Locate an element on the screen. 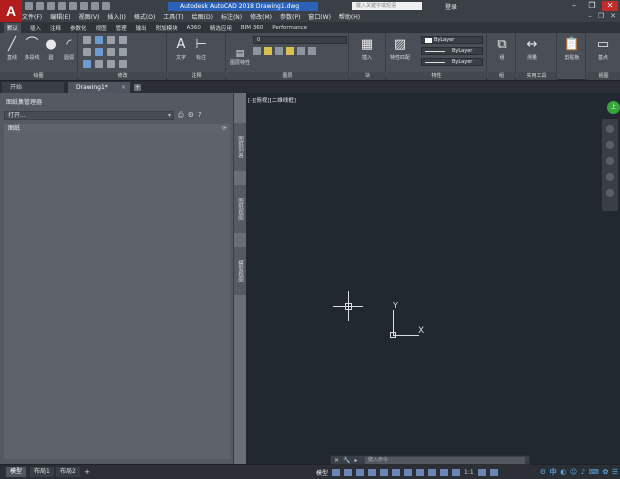  layers-panel-strip: 图层 is located at coordinates (287, 76).